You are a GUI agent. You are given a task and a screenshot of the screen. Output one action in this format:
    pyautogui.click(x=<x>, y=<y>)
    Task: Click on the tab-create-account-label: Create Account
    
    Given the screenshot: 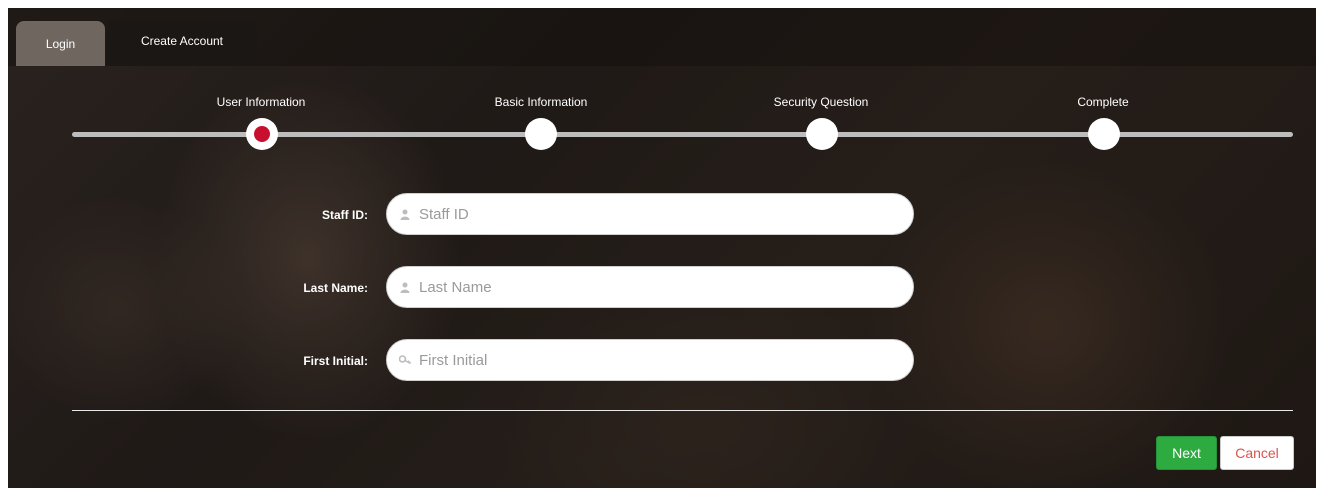 What is the action you would take?
    pyautogui.click(x=182, y=41)
    